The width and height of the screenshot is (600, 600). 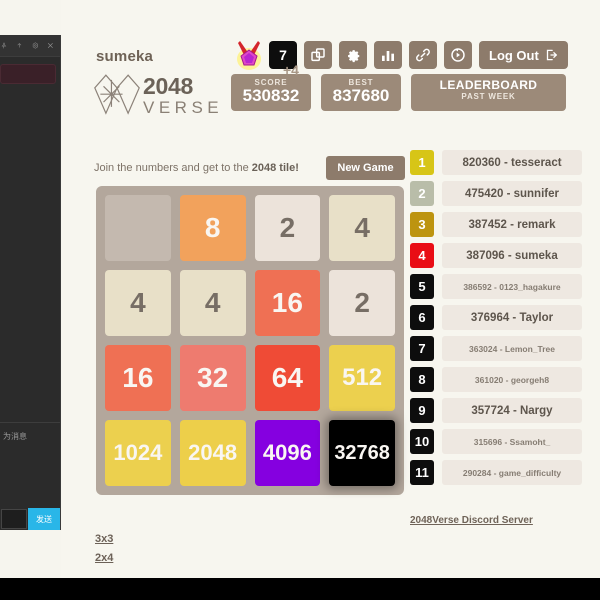 What do you see at coordinates (512, 441) in the screenshot?
I see `leaderboard-entry-text: 315696 - Ssamoht_` at bounding box center [512, 441].